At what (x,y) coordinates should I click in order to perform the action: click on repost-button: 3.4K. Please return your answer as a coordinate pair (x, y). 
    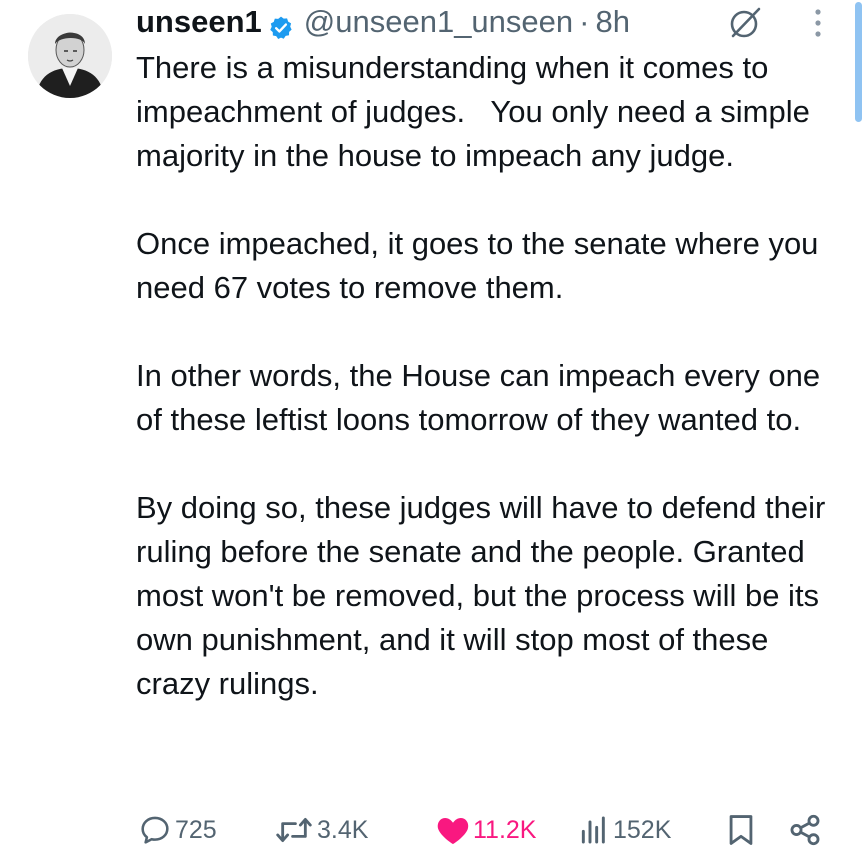
    Looking at the image, I should click on (321, 830).